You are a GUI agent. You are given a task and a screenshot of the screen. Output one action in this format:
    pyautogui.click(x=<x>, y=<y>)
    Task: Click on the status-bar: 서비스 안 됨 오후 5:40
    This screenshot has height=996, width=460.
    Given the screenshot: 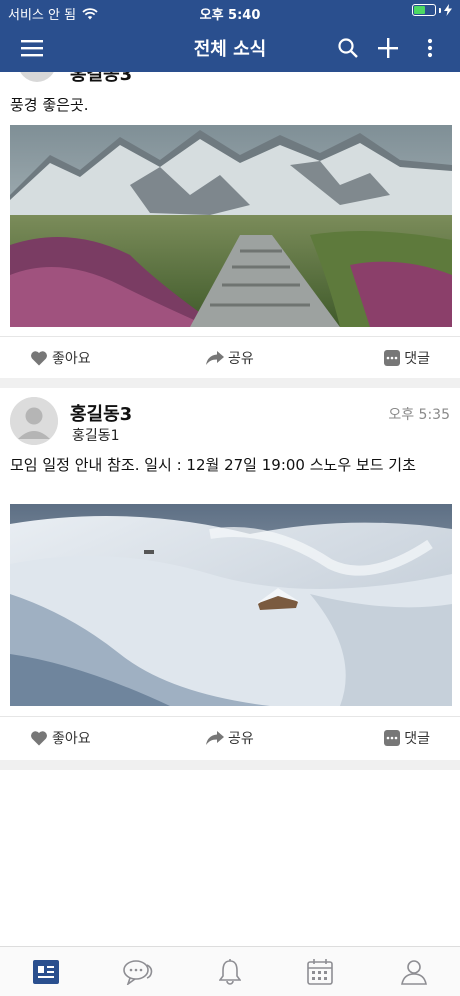 What is the action you would take?
    pyautogui.click(x=230, y=12)
    